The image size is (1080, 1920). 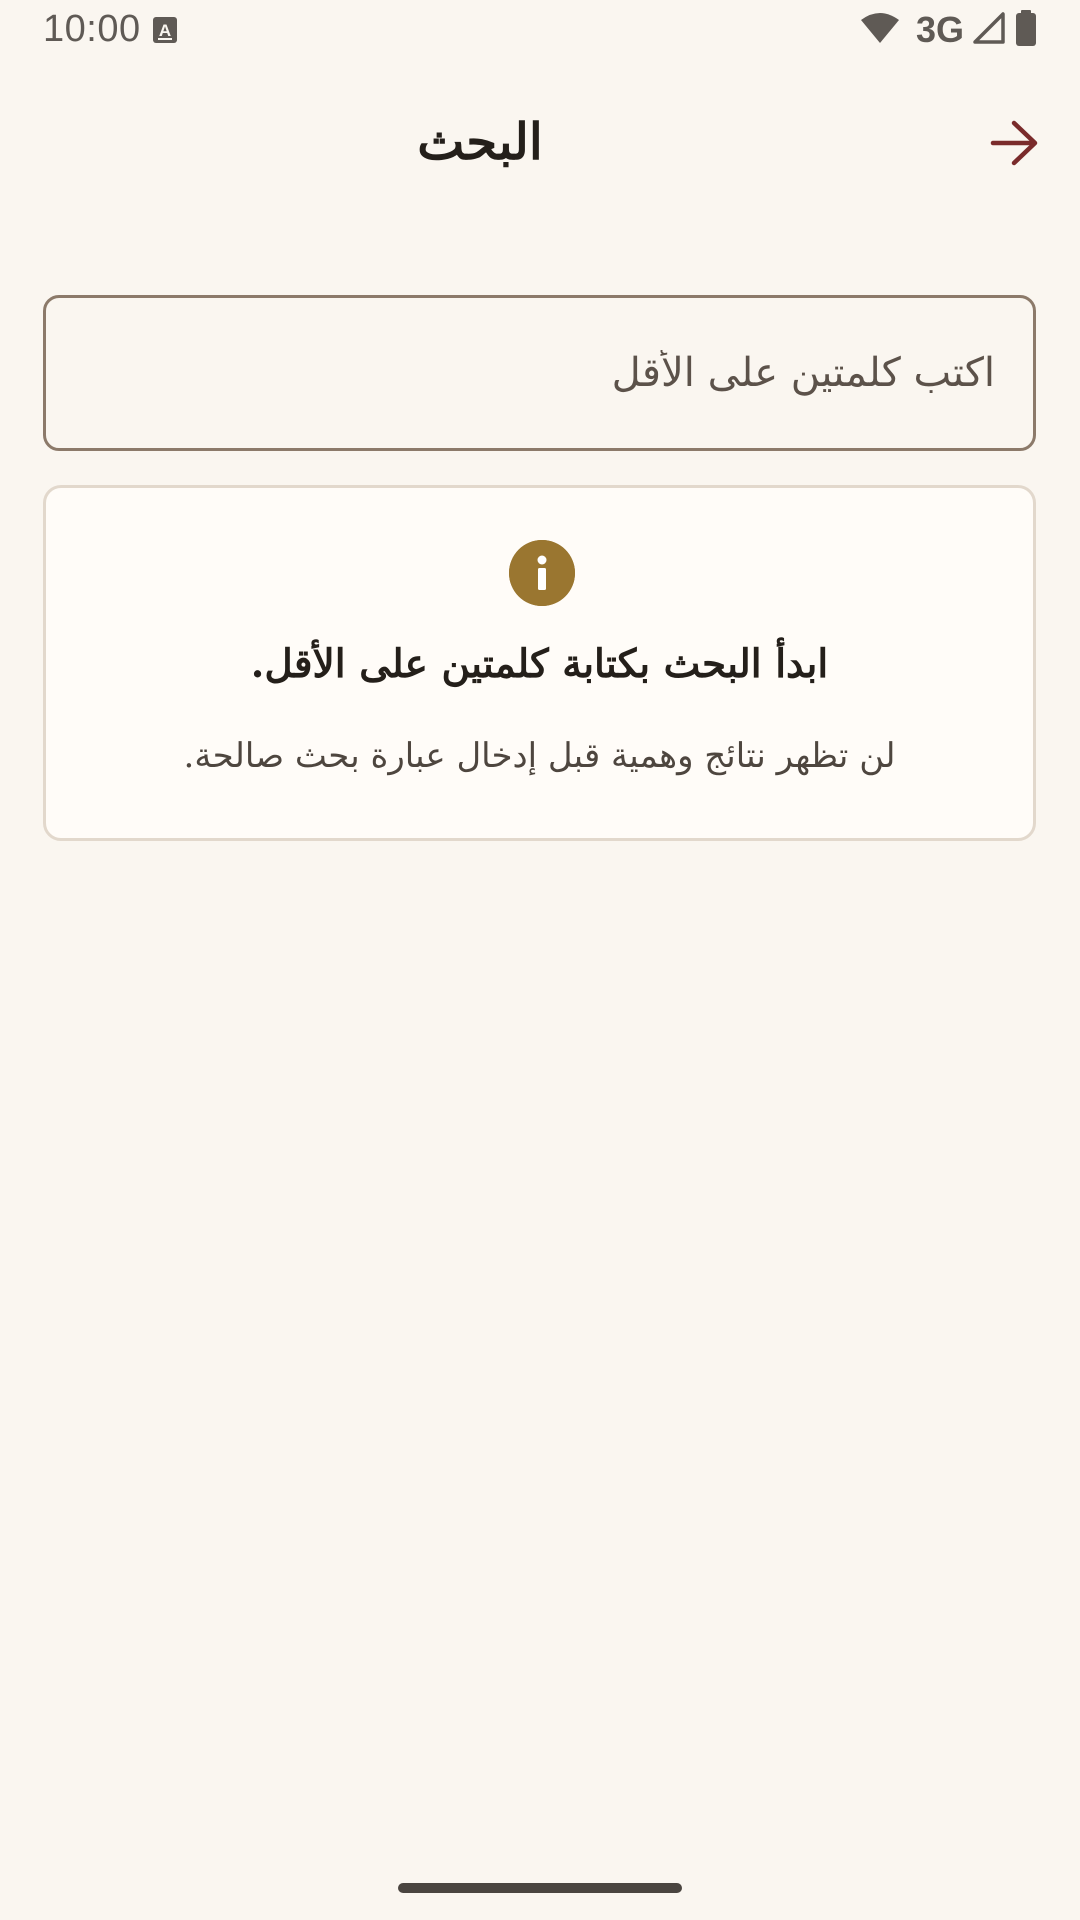 What do you see at coordinates (542, 573) in the screenshot?
I see `info-icon` at bounding box center [542, 573].